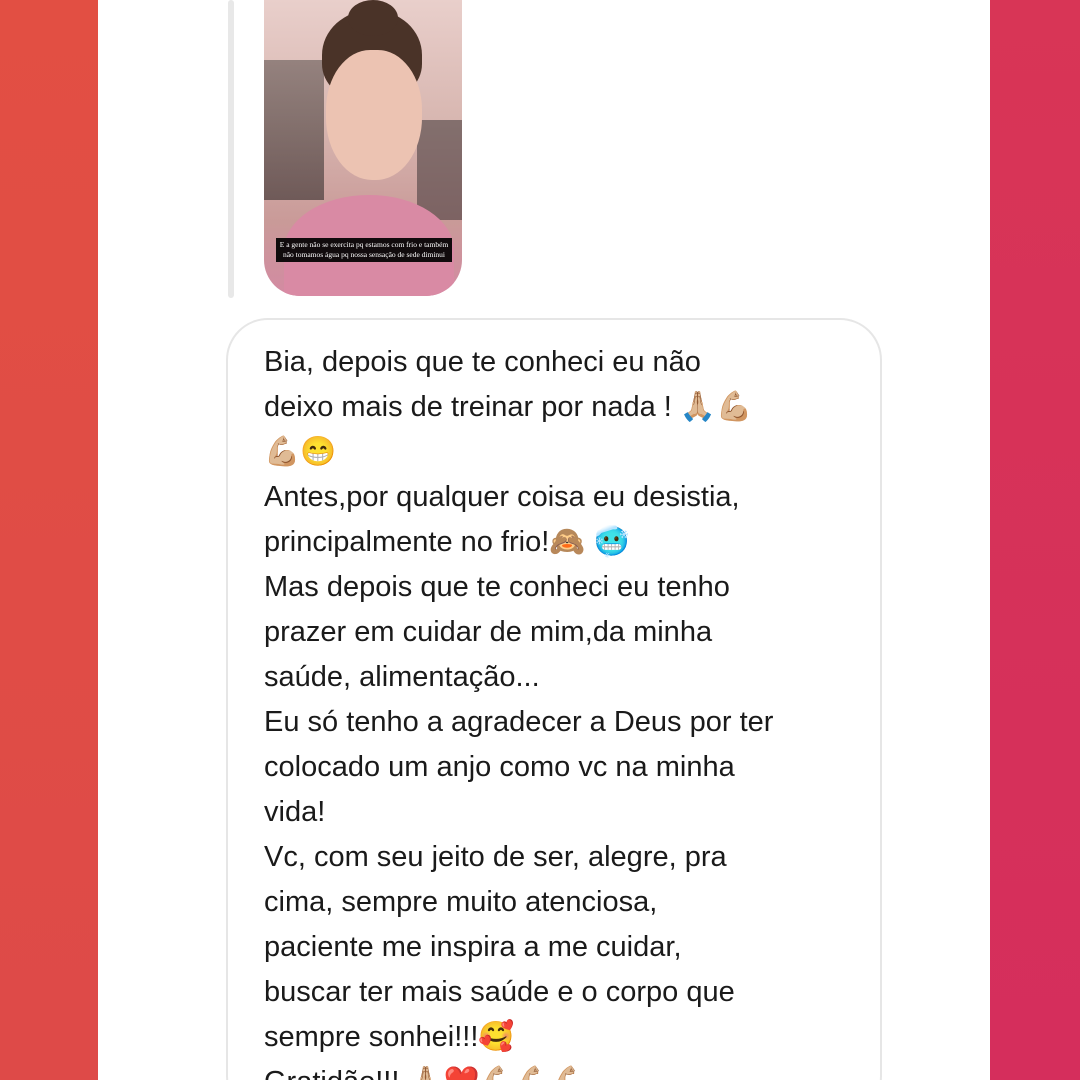 This screenshot has height=1080, width=1080. Describe the element at coordinates (461, 902) in the screenshot. I see `message-line: cima, sempre muito atenciosa,` at that location.